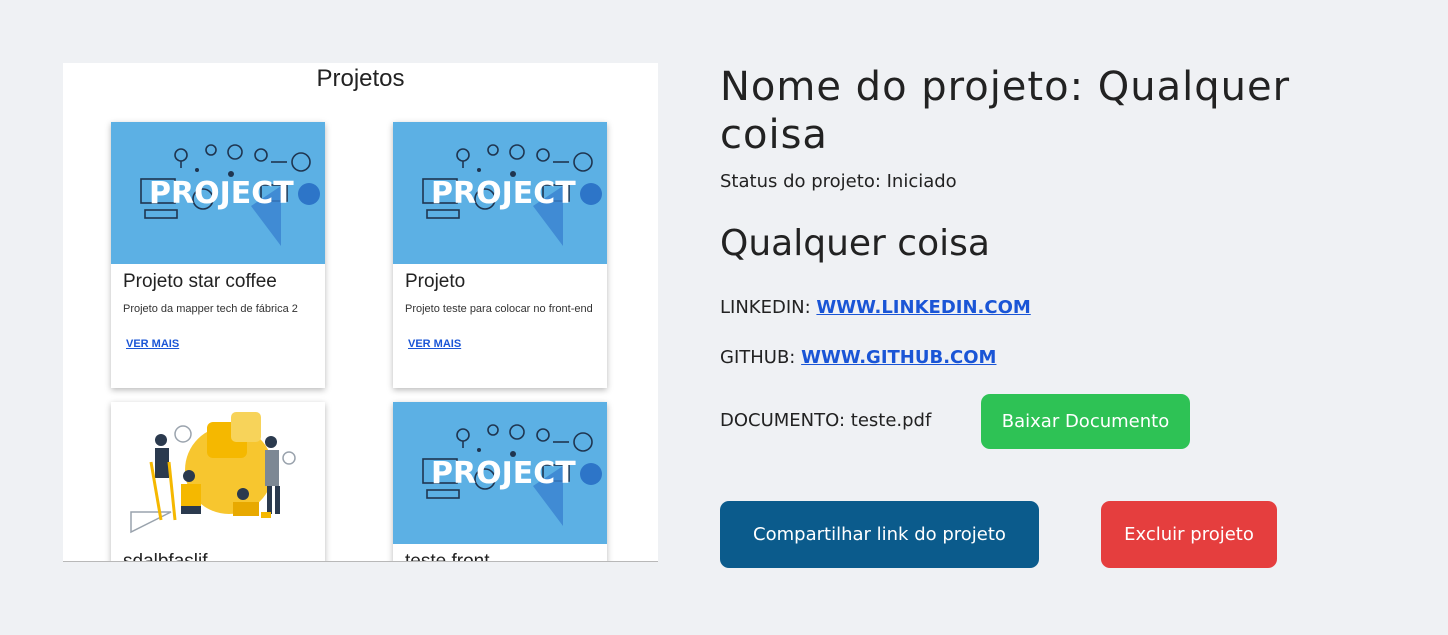 This screenshot has width=1448, height=635. What do you see at coordinates (1005, 111) in the screenshot?
I see `project-name-heading: Nome do projeto: Qualquer coisa` at bounding box center [1005, 111].